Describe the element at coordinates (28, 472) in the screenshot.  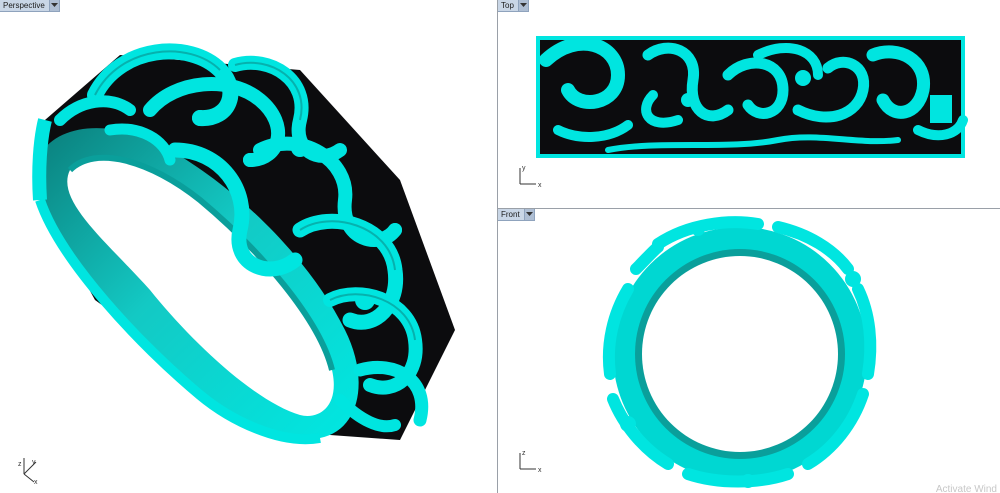
I see `axis-triad: z y x` at that location.